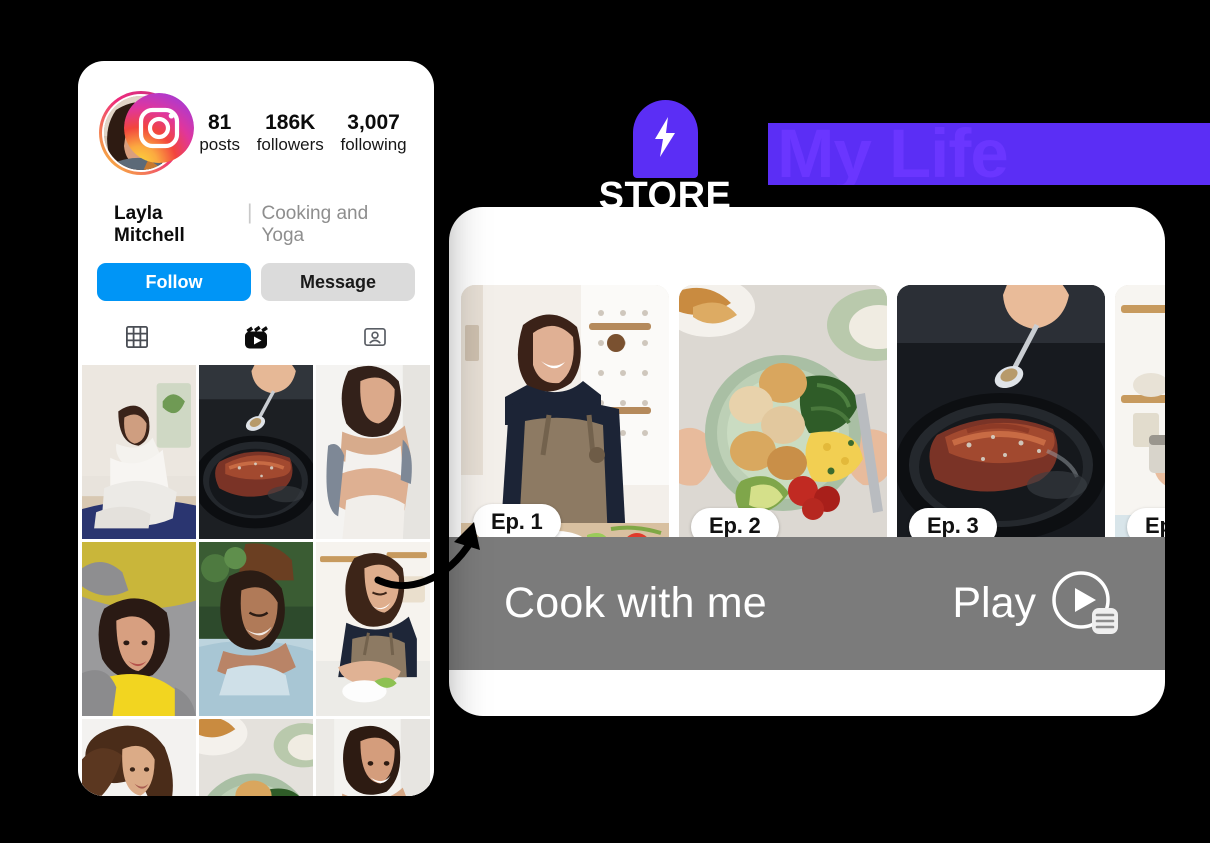 The height and width of the screenshot is (843, 1210). Describe the element at coordinates (256, 282) in the screenshot. I see `profile-actions: Follow Message` at that location.